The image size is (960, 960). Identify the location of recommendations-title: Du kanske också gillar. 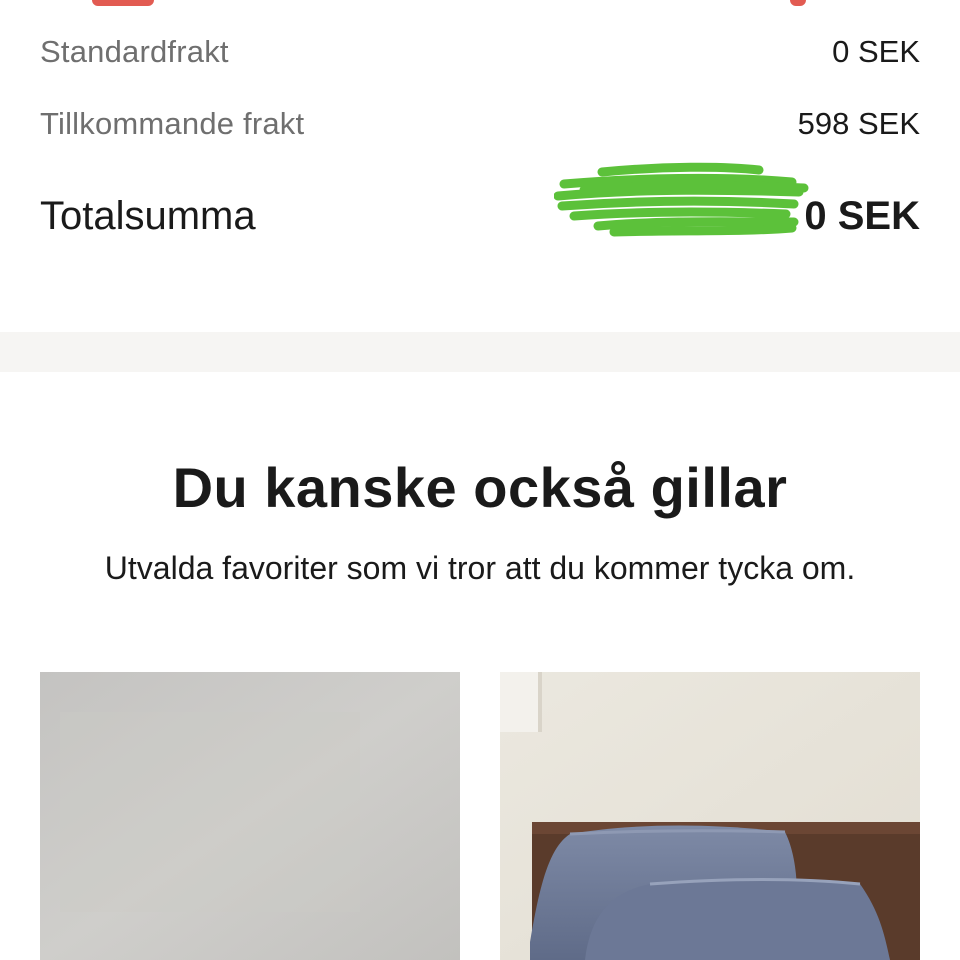
(480, 487).